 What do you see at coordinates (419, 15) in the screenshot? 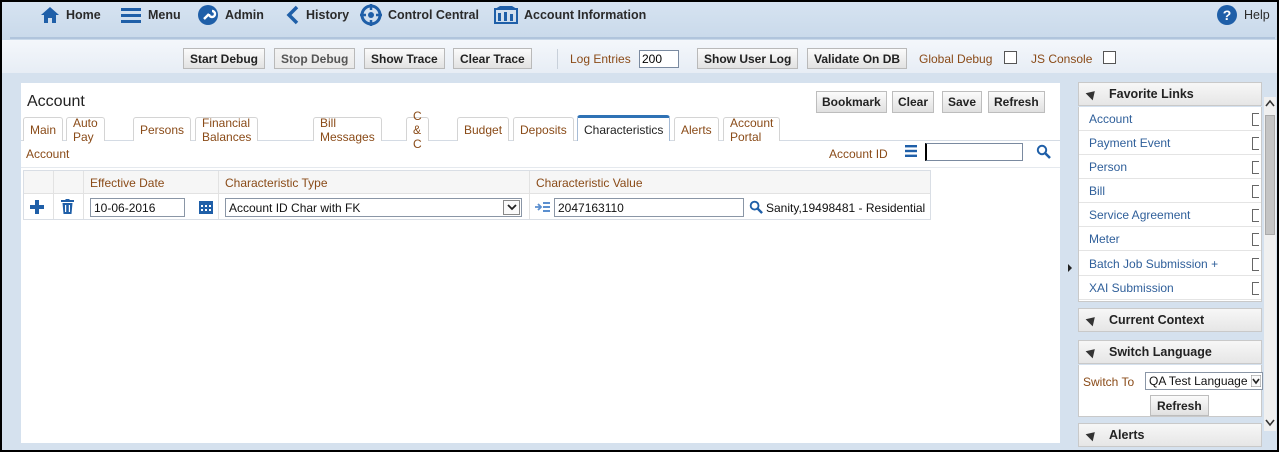
I see `nav-control-central: Control Central` at bounding box center [419, 15].